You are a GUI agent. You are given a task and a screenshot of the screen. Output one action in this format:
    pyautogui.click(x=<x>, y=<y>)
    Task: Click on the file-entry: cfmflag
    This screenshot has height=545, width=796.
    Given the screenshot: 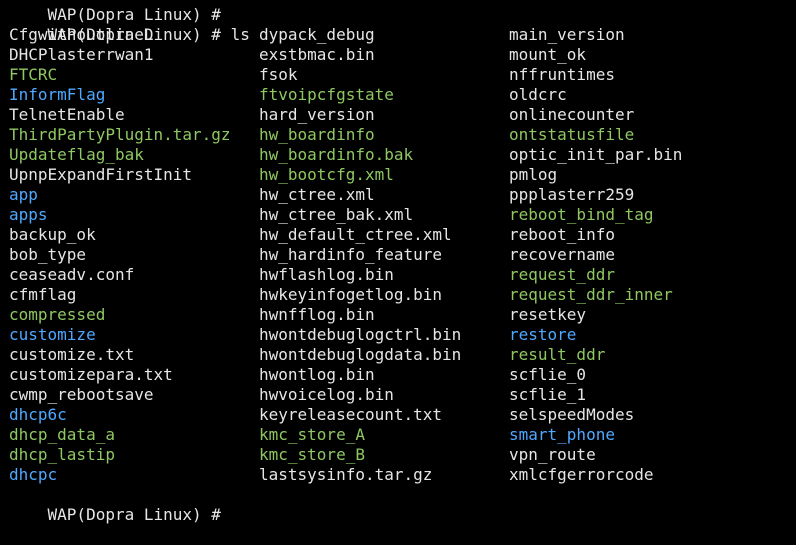 What is the action you would take?
    pyautogui.click(x=43, y=294)
    